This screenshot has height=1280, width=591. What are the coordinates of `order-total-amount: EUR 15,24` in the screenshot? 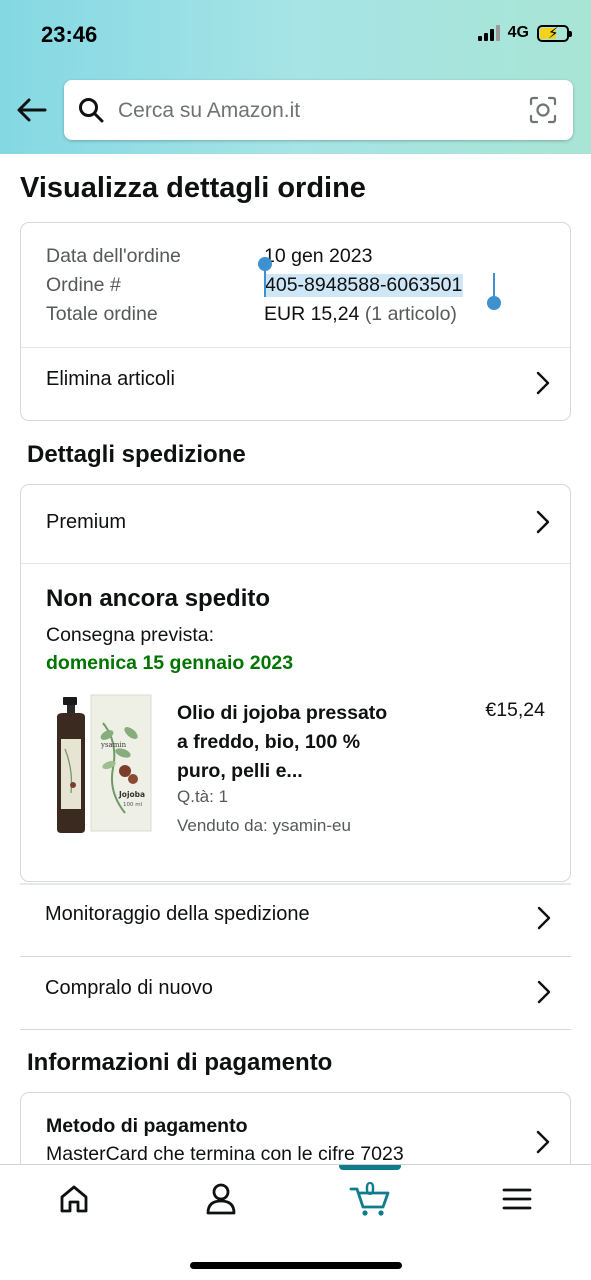 It's located at (312, 314).